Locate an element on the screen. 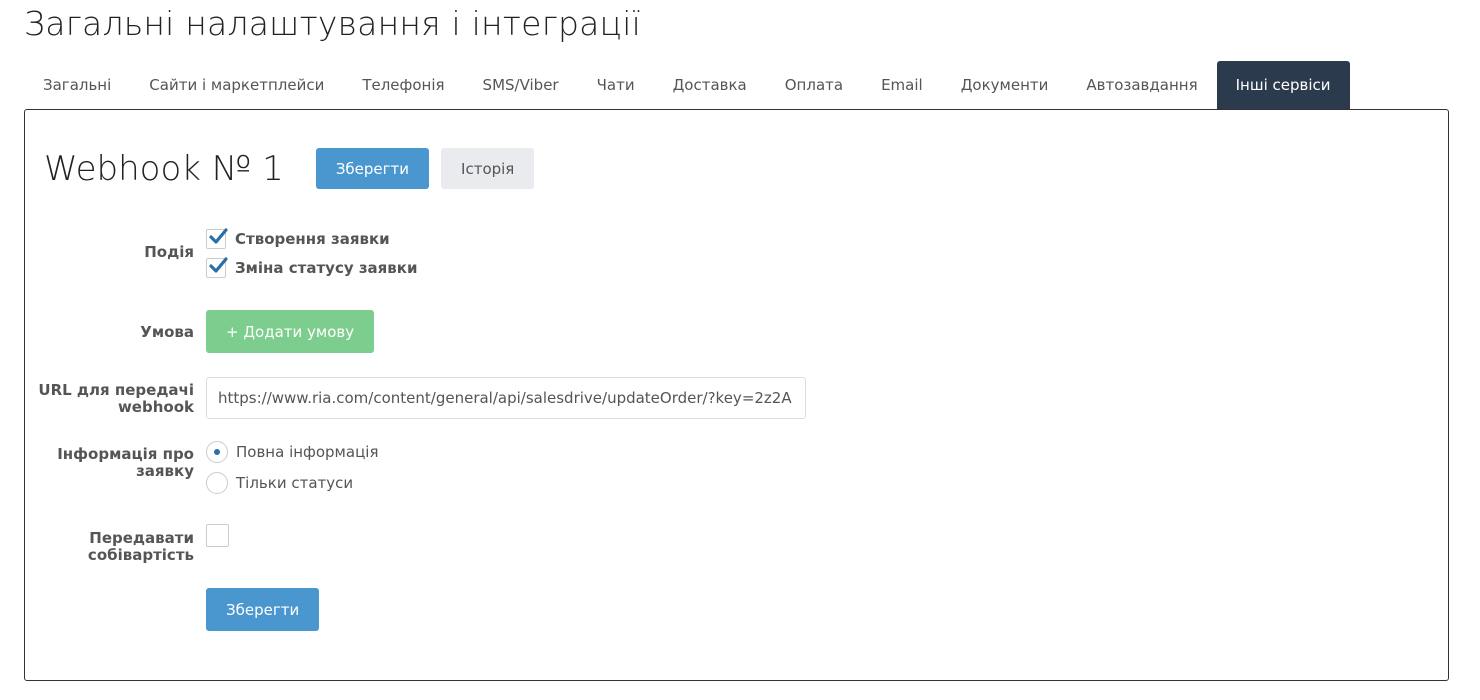 This screenshot has height=700, width=1480. tab-telephony: Телефонія is located at coordinates (403, 85).